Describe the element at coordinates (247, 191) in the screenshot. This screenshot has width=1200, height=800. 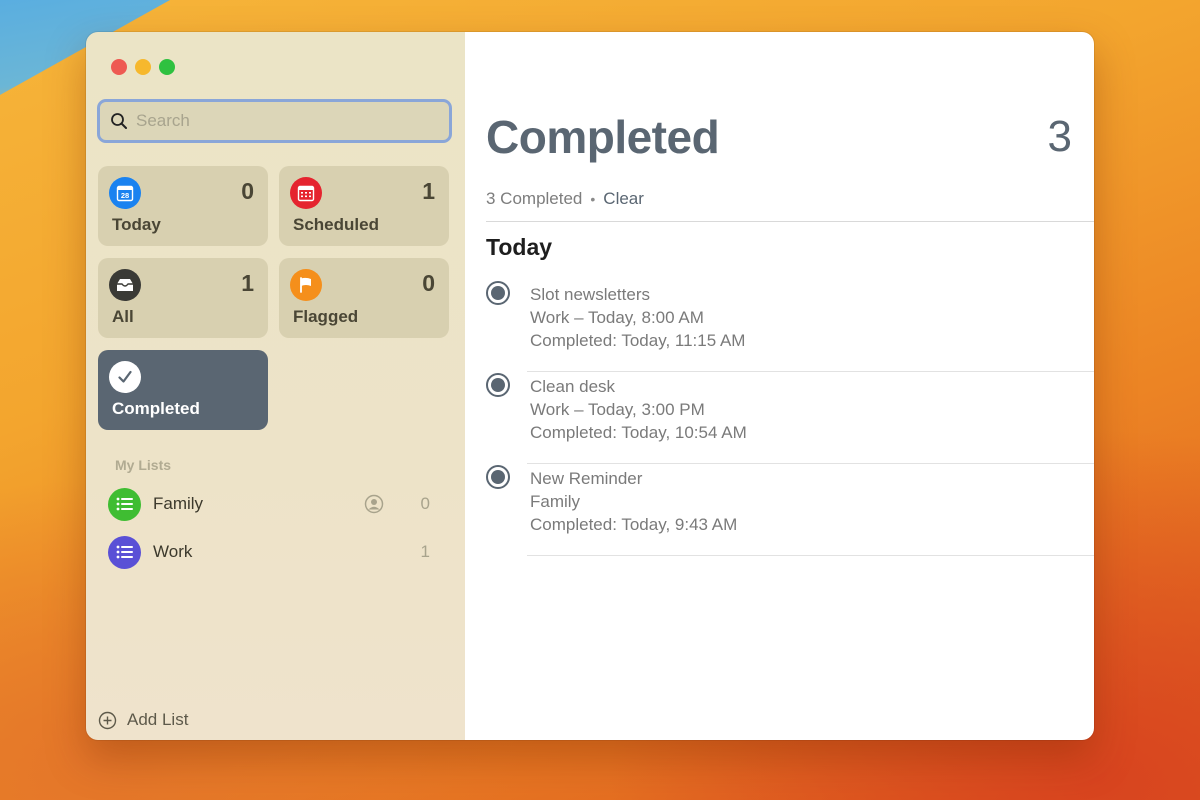
I see `today-count: 0` at that location.